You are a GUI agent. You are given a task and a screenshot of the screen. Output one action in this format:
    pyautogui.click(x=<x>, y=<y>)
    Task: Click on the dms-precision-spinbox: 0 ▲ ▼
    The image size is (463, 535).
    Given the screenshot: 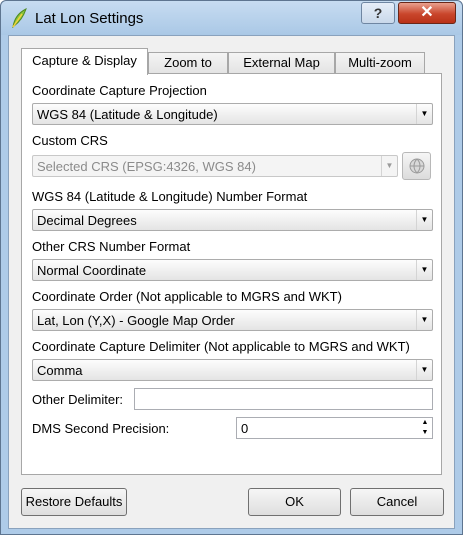 What is the action you would take?
    pyautogui.click(x=334, y=428)
    